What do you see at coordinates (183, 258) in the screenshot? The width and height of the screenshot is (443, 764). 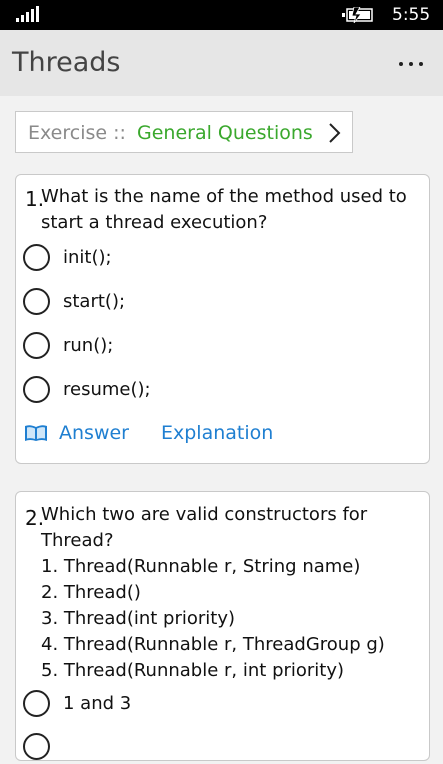 I see `answer-option: init();` at bounding box center [183, 258].